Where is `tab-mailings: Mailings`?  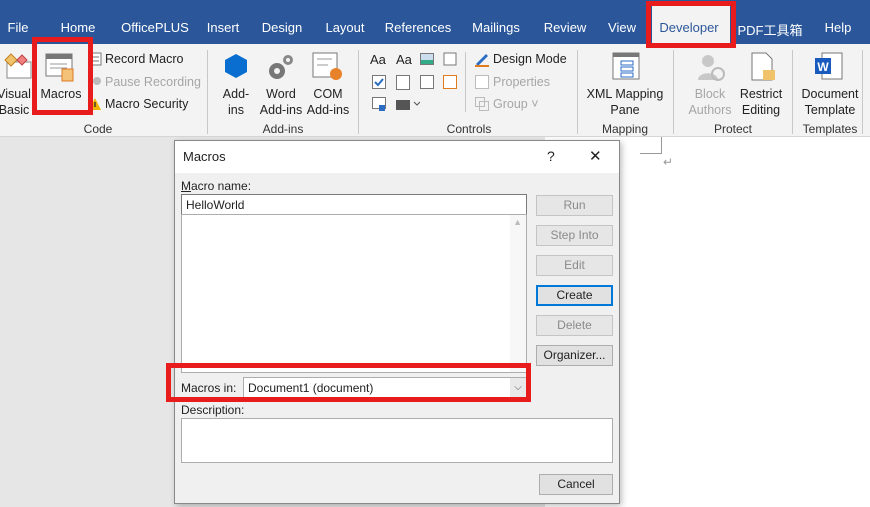
tab-mailings: Mailings is located at coordinates (496, 27).